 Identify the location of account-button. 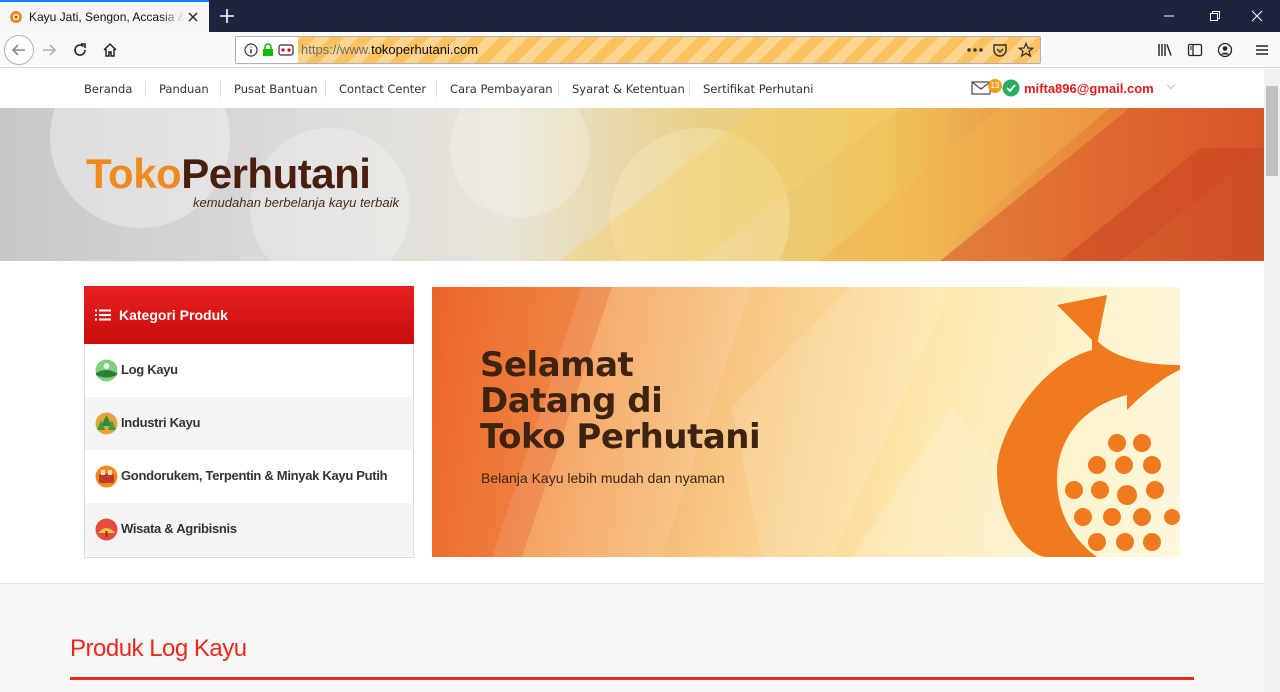
(1225, 50).